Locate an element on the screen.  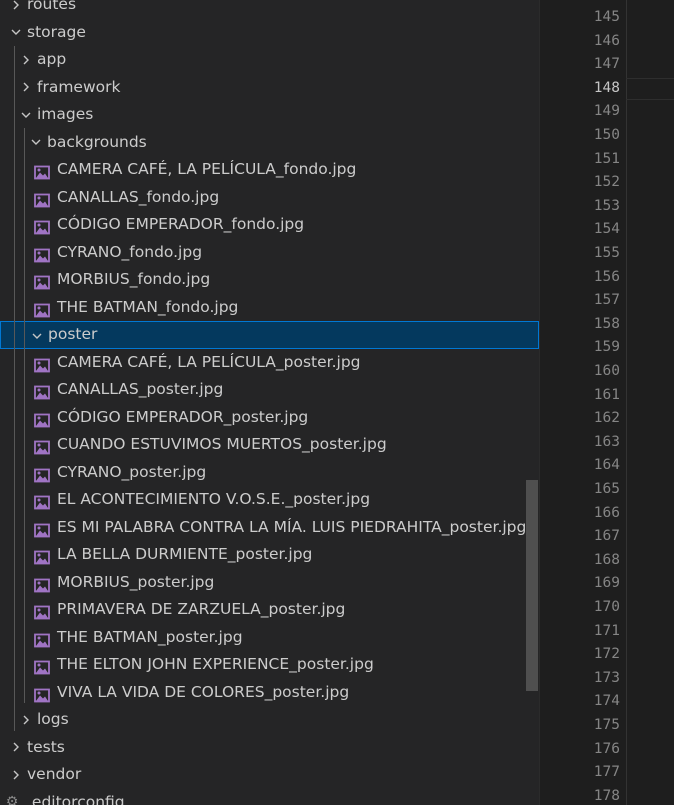
tree-item-label: tests is located at coordinates (46, 746).